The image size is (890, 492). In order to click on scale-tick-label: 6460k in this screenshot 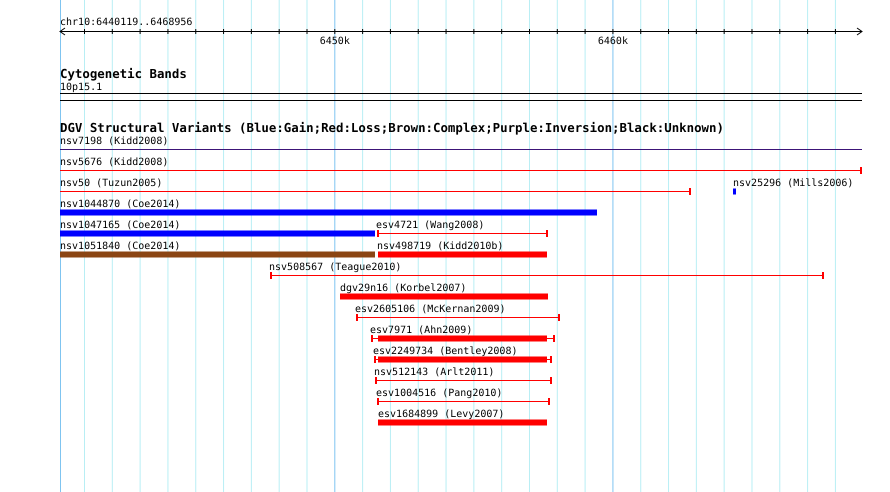, I will do `click(613, 41)`.